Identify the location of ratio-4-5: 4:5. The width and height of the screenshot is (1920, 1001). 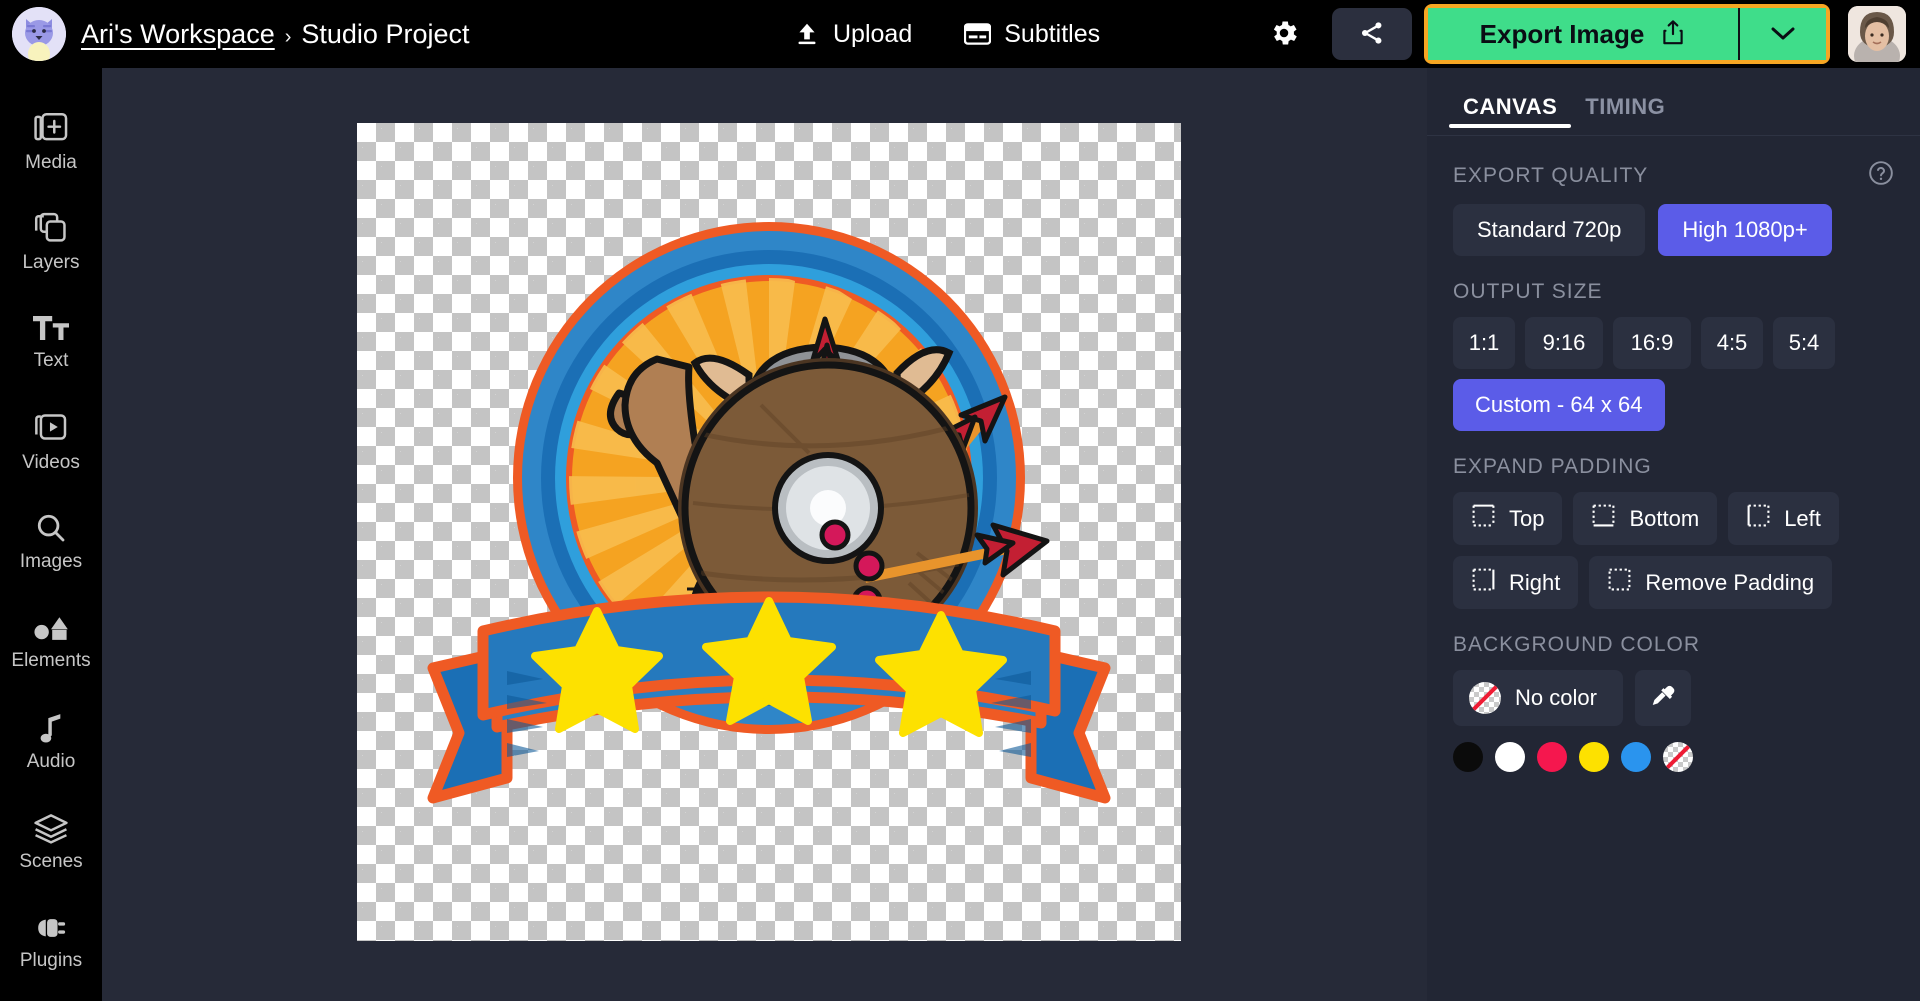
(1732, 343).